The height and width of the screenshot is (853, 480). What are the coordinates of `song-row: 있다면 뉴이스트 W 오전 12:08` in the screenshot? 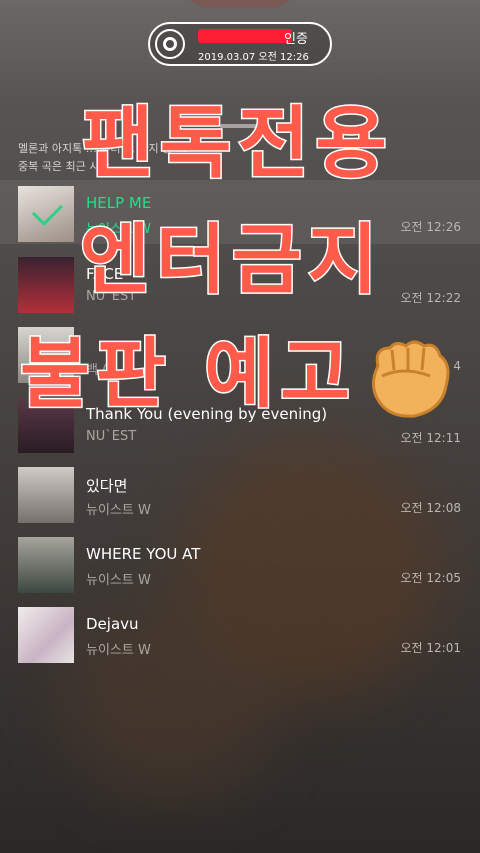 It's located at (240, 493).